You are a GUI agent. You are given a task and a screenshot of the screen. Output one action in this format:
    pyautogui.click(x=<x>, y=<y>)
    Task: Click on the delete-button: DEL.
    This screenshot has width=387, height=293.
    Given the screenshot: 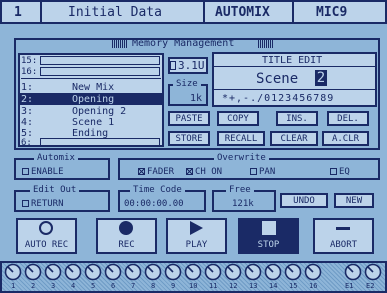 What is the action you would take?
    pyautogui.click(x=348, y=118)
    